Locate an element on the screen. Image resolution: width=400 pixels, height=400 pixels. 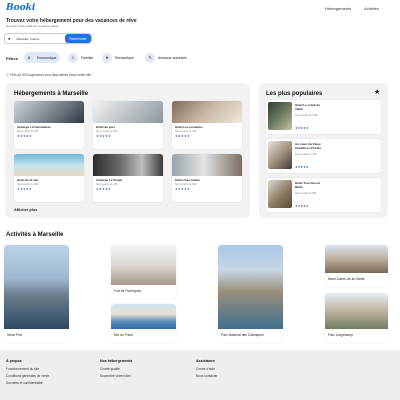
filter-animaux: ✎ Animaux autorisés is located at coordinates (166, 57).